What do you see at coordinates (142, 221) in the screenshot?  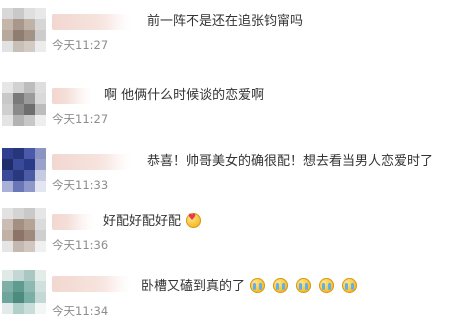 I see `comment-text-content: 好配好配好配` at bounding box center [142, 221].